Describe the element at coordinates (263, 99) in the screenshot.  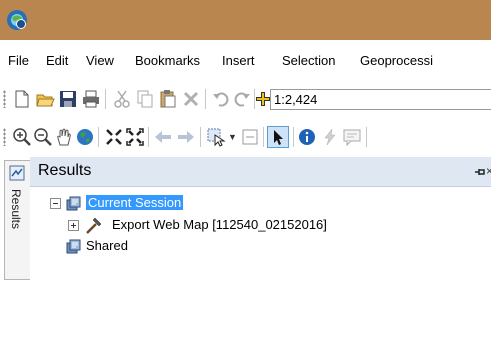
I see `add-data-icon` at that location.